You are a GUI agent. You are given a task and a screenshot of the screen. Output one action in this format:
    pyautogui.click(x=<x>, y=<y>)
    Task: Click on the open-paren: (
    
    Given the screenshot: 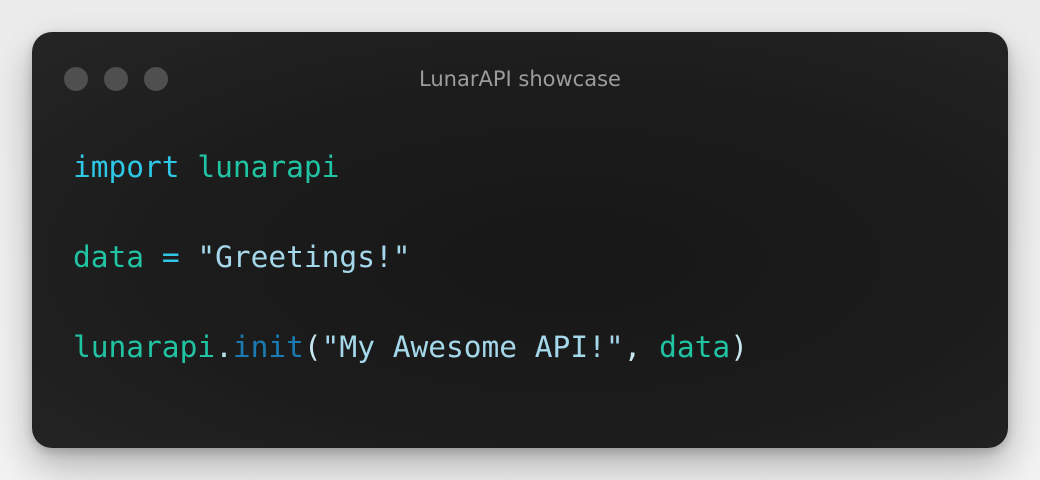 What is the action you would take?
    pyautogui.click(x=312, y=347)
    